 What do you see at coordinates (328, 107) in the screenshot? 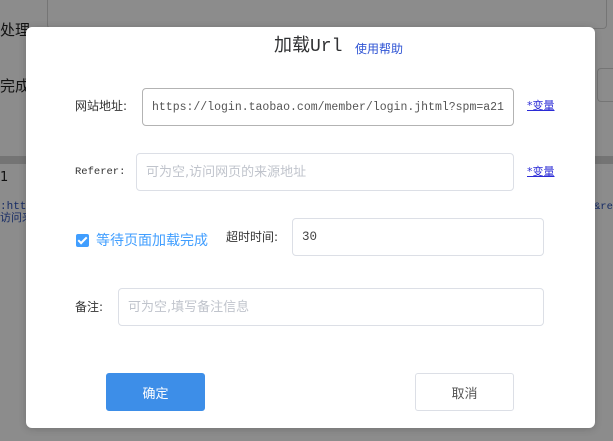
I see `url-input` at bounding box center [328, 107].